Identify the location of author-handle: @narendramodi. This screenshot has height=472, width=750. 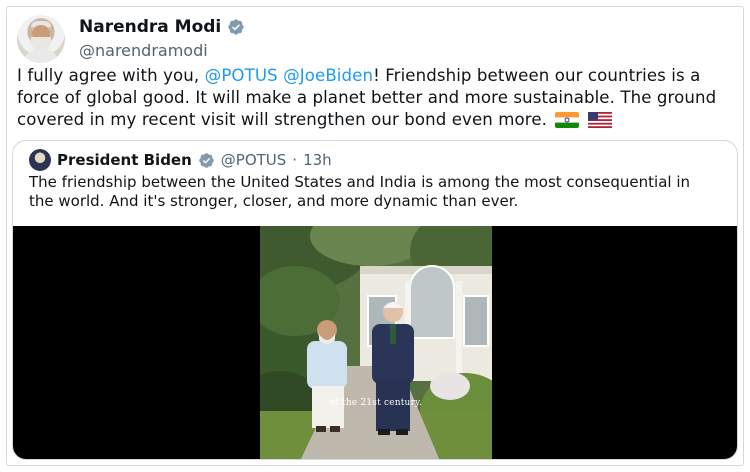
(143, 50).